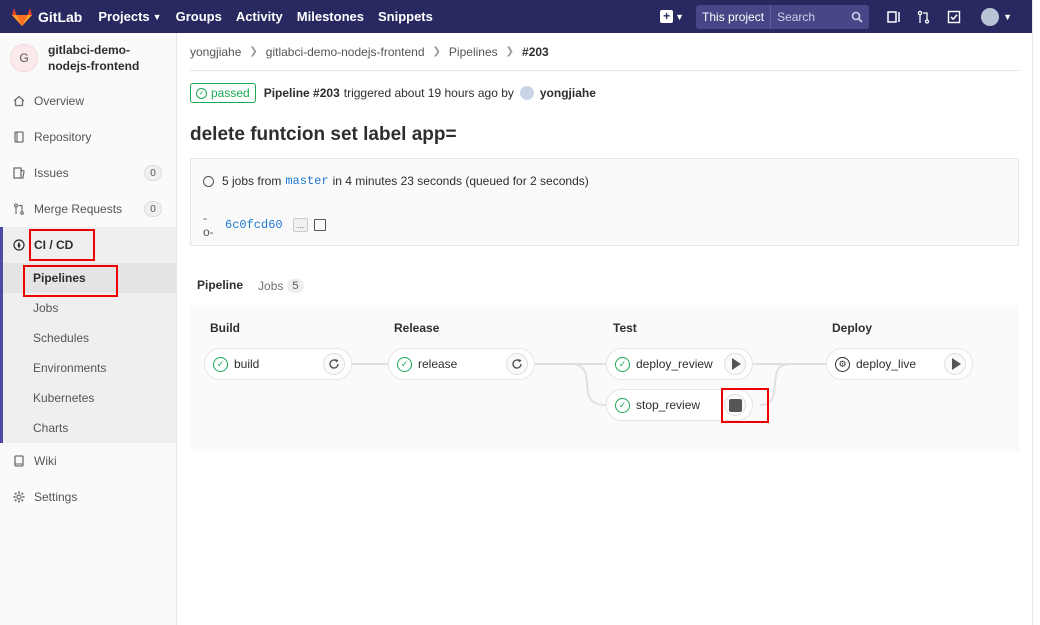  I want to click on jobs-prefix-text: 5 jobs from, so click(252, 181).